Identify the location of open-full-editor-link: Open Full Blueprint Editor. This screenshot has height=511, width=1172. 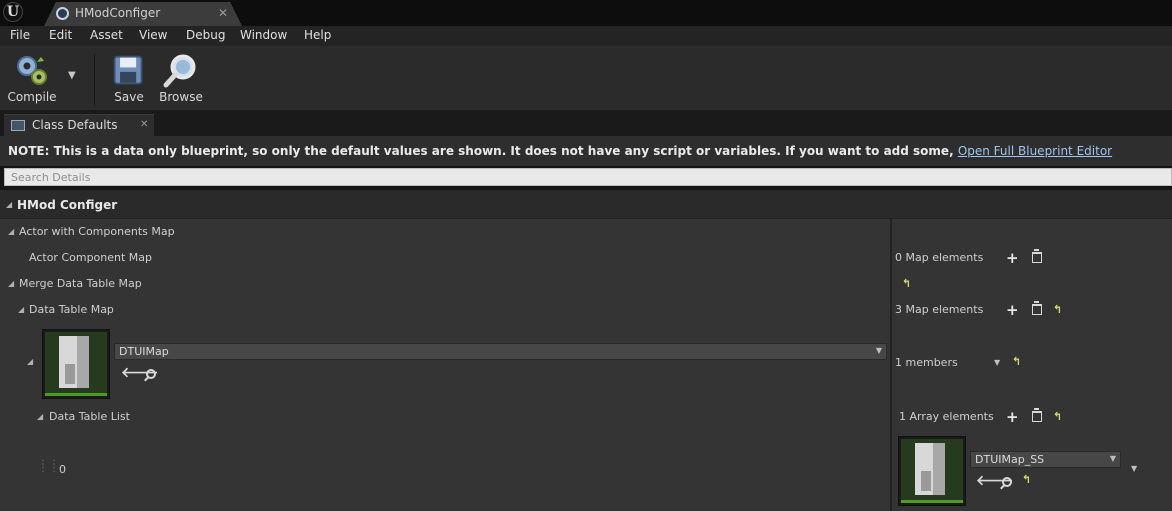
(1035, 151).